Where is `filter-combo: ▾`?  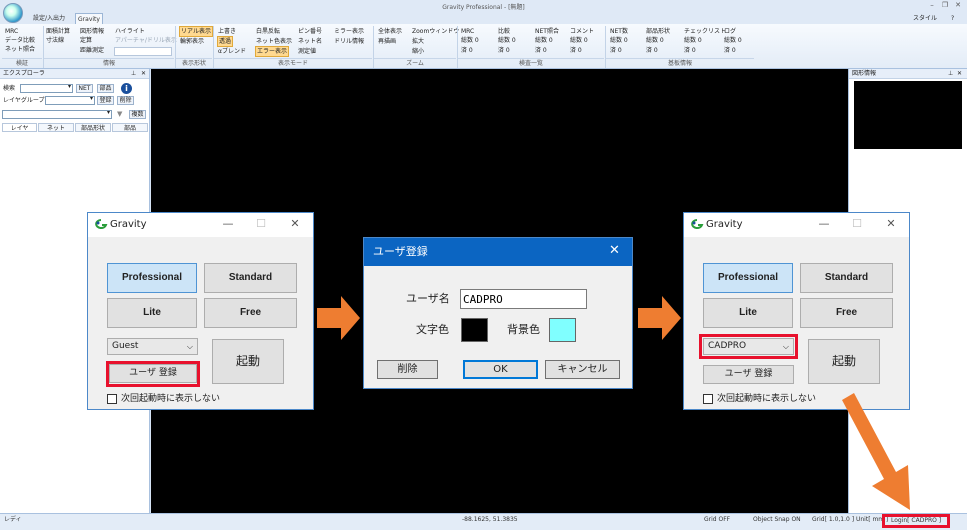
filter-combo: ▾ is located at coordinates (57, 114).